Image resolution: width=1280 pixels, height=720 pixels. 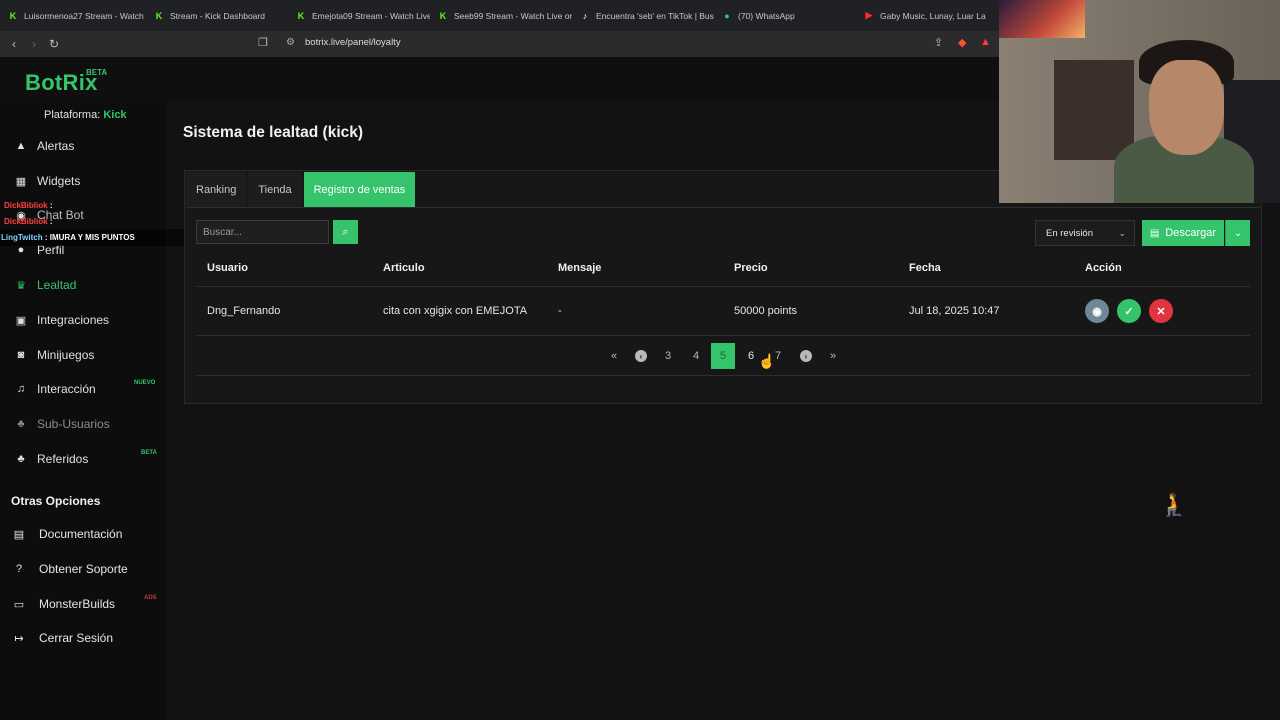 What do you see at coordinates (83, 534) in the screenshot?
I see `option-documentacion: ▤ Documentación` at bounding box center [83, 534].